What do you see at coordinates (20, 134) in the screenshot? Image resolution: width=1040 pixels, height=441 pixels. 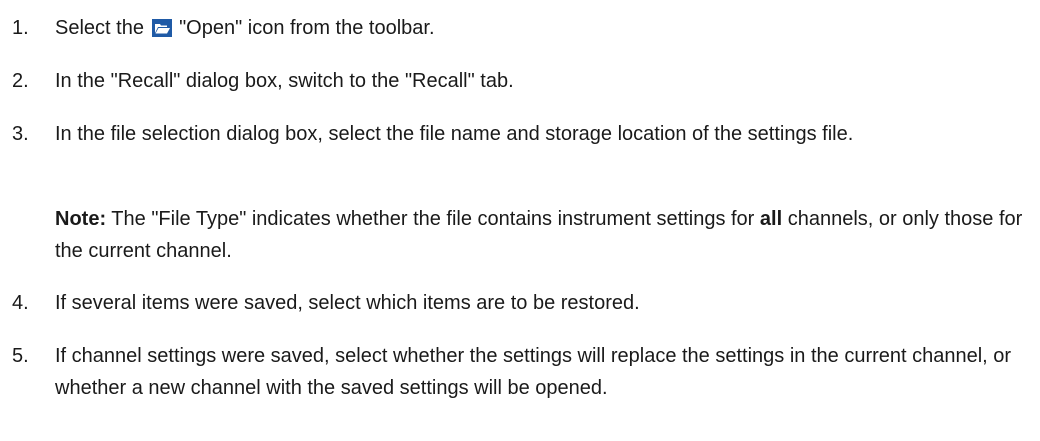 I see `step-number: 3.` at bounding box center [20, 134].